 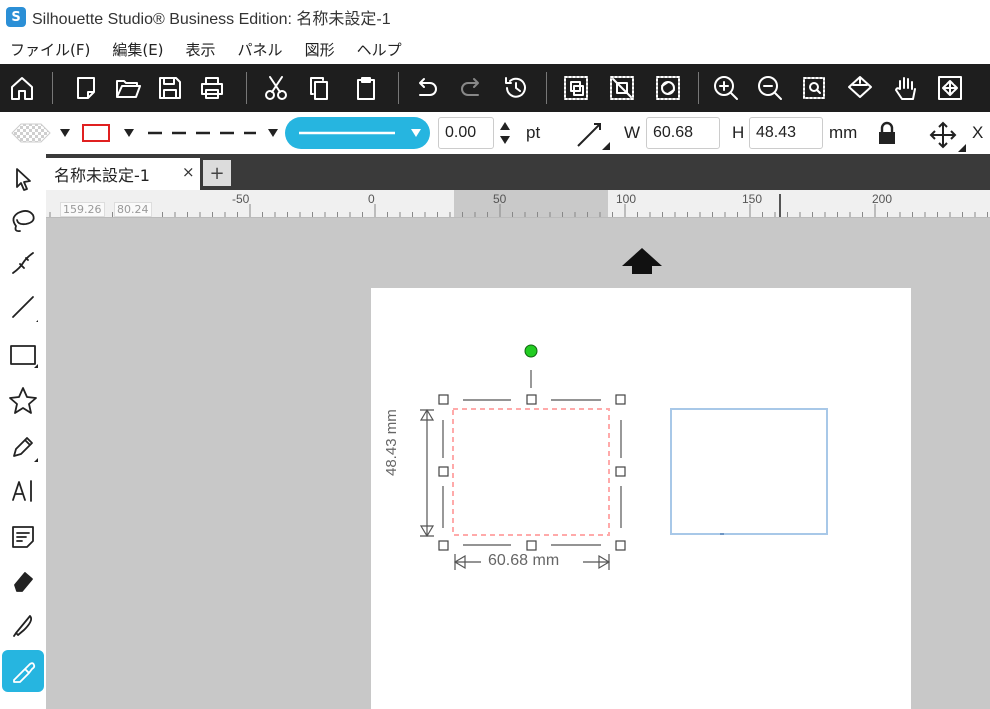 I want to click on edit-points-icon, so click(x=23, y=263).